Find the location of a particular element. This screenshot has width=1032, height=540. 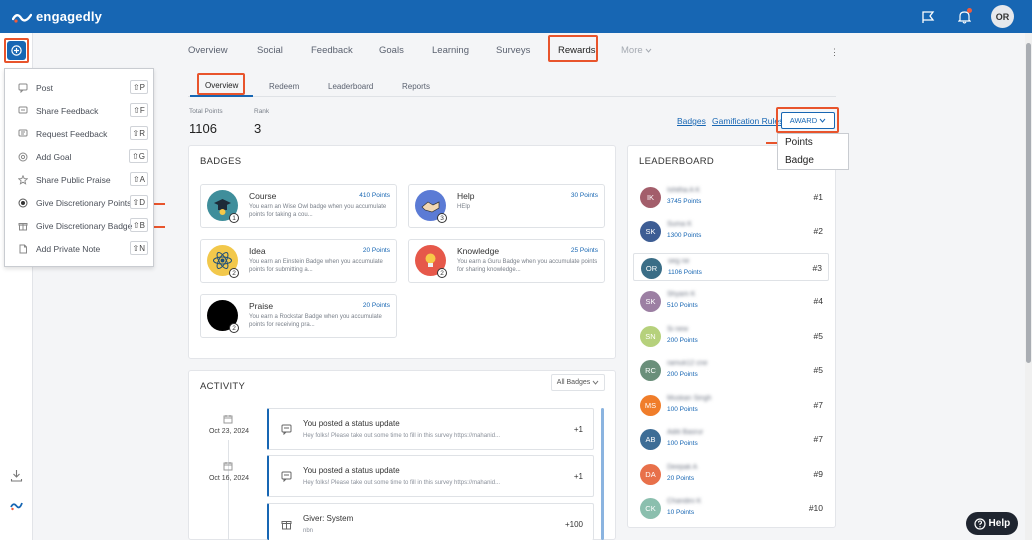

tab-surveys: Surveys is located at coordinates (513, 50).